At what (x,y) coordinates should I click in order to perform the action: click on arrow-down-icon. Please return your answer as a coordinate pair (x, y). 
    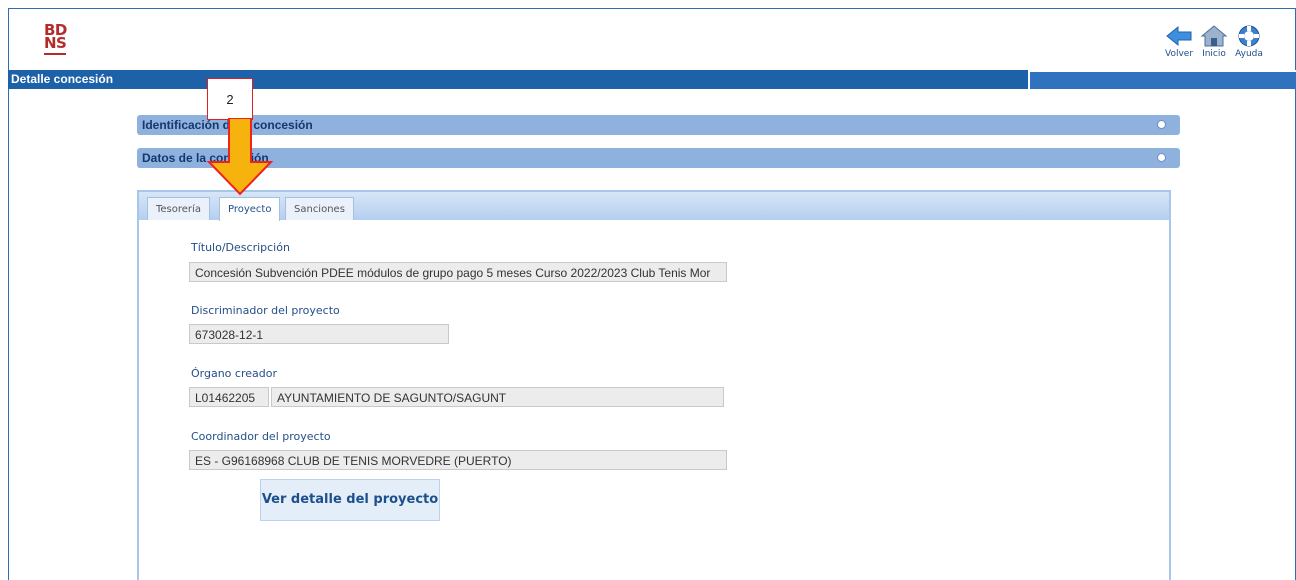
    Looking at the image, I should click on (240, 157).